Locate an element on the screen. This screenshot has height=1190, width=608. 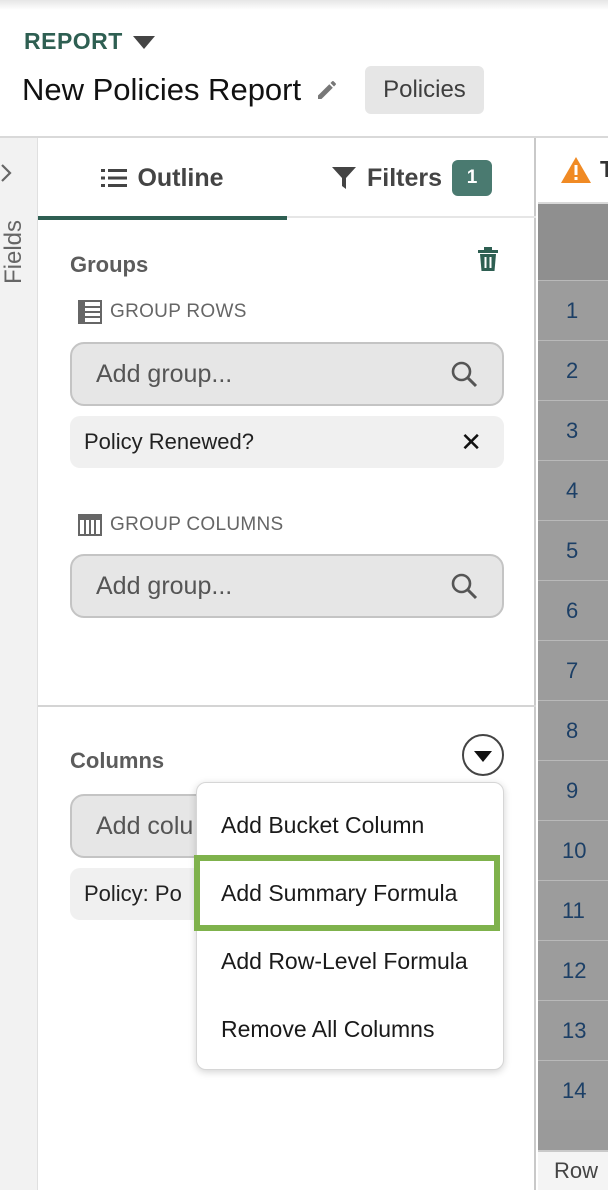
report-title: New Policies Report is located at coordinates (162, 89).